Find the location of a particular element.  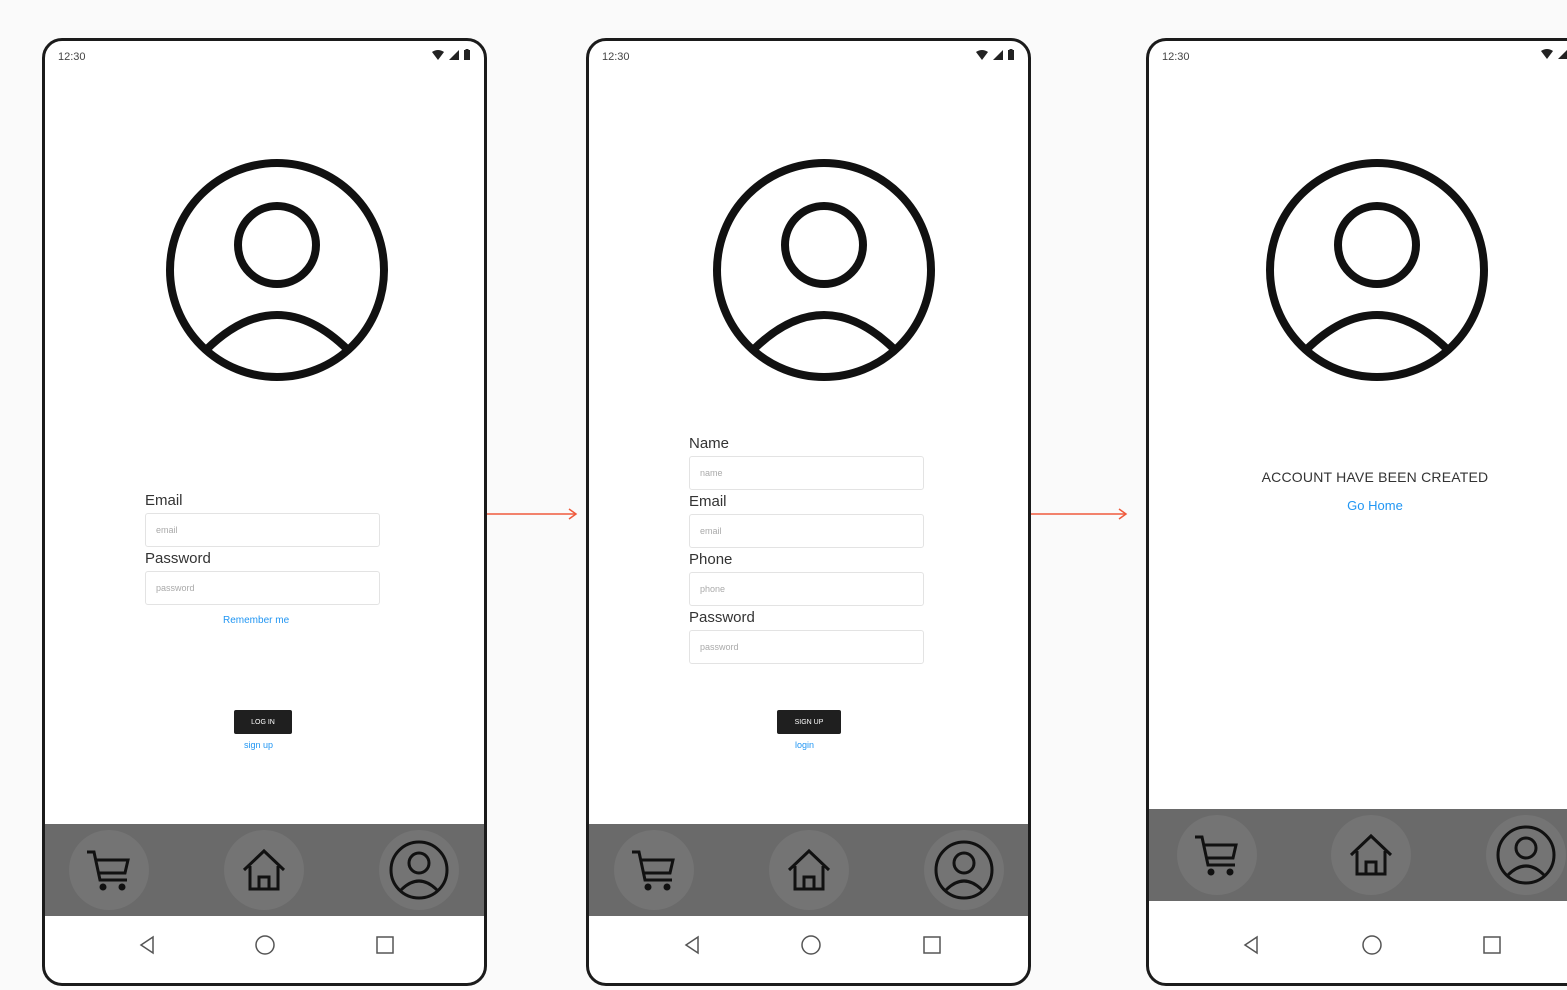

success-message-block: ACCOUNT HAVE BEEN CREATED Go Home is located at coordinates (1358, 492).